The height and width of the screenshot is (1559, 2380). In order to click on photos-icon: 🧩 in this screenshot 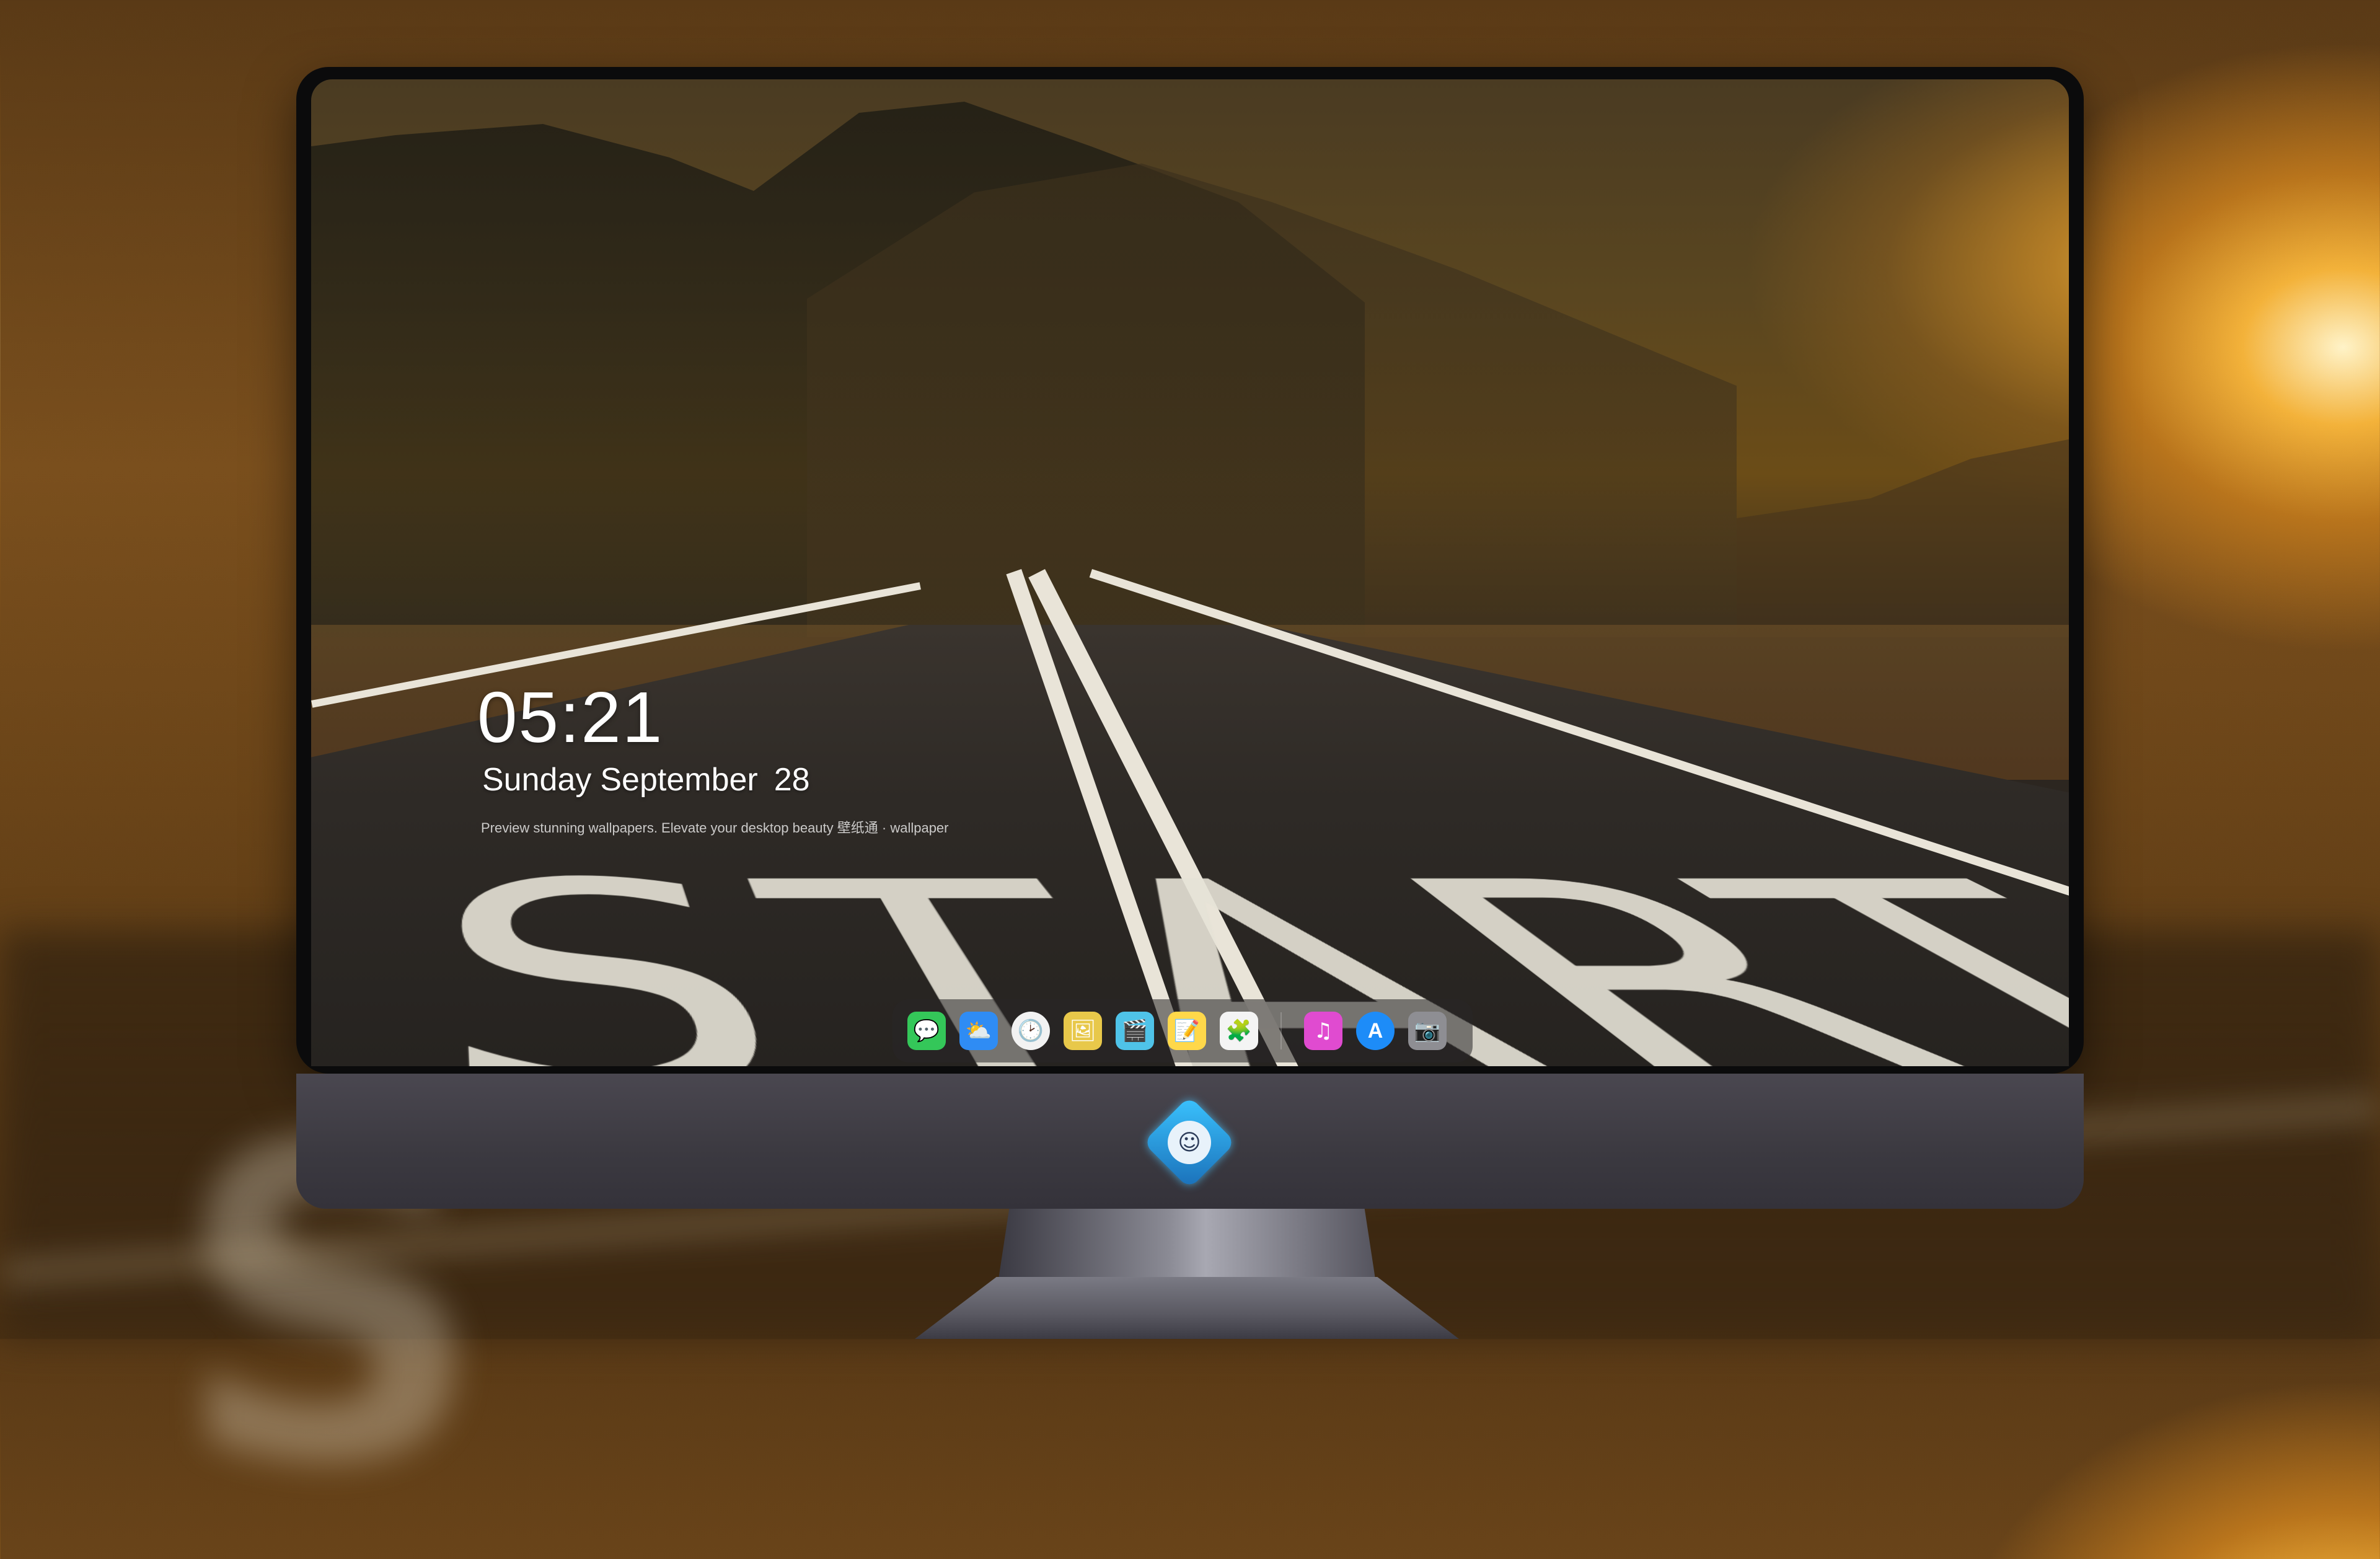, I will do `click(1239, 1031)`.